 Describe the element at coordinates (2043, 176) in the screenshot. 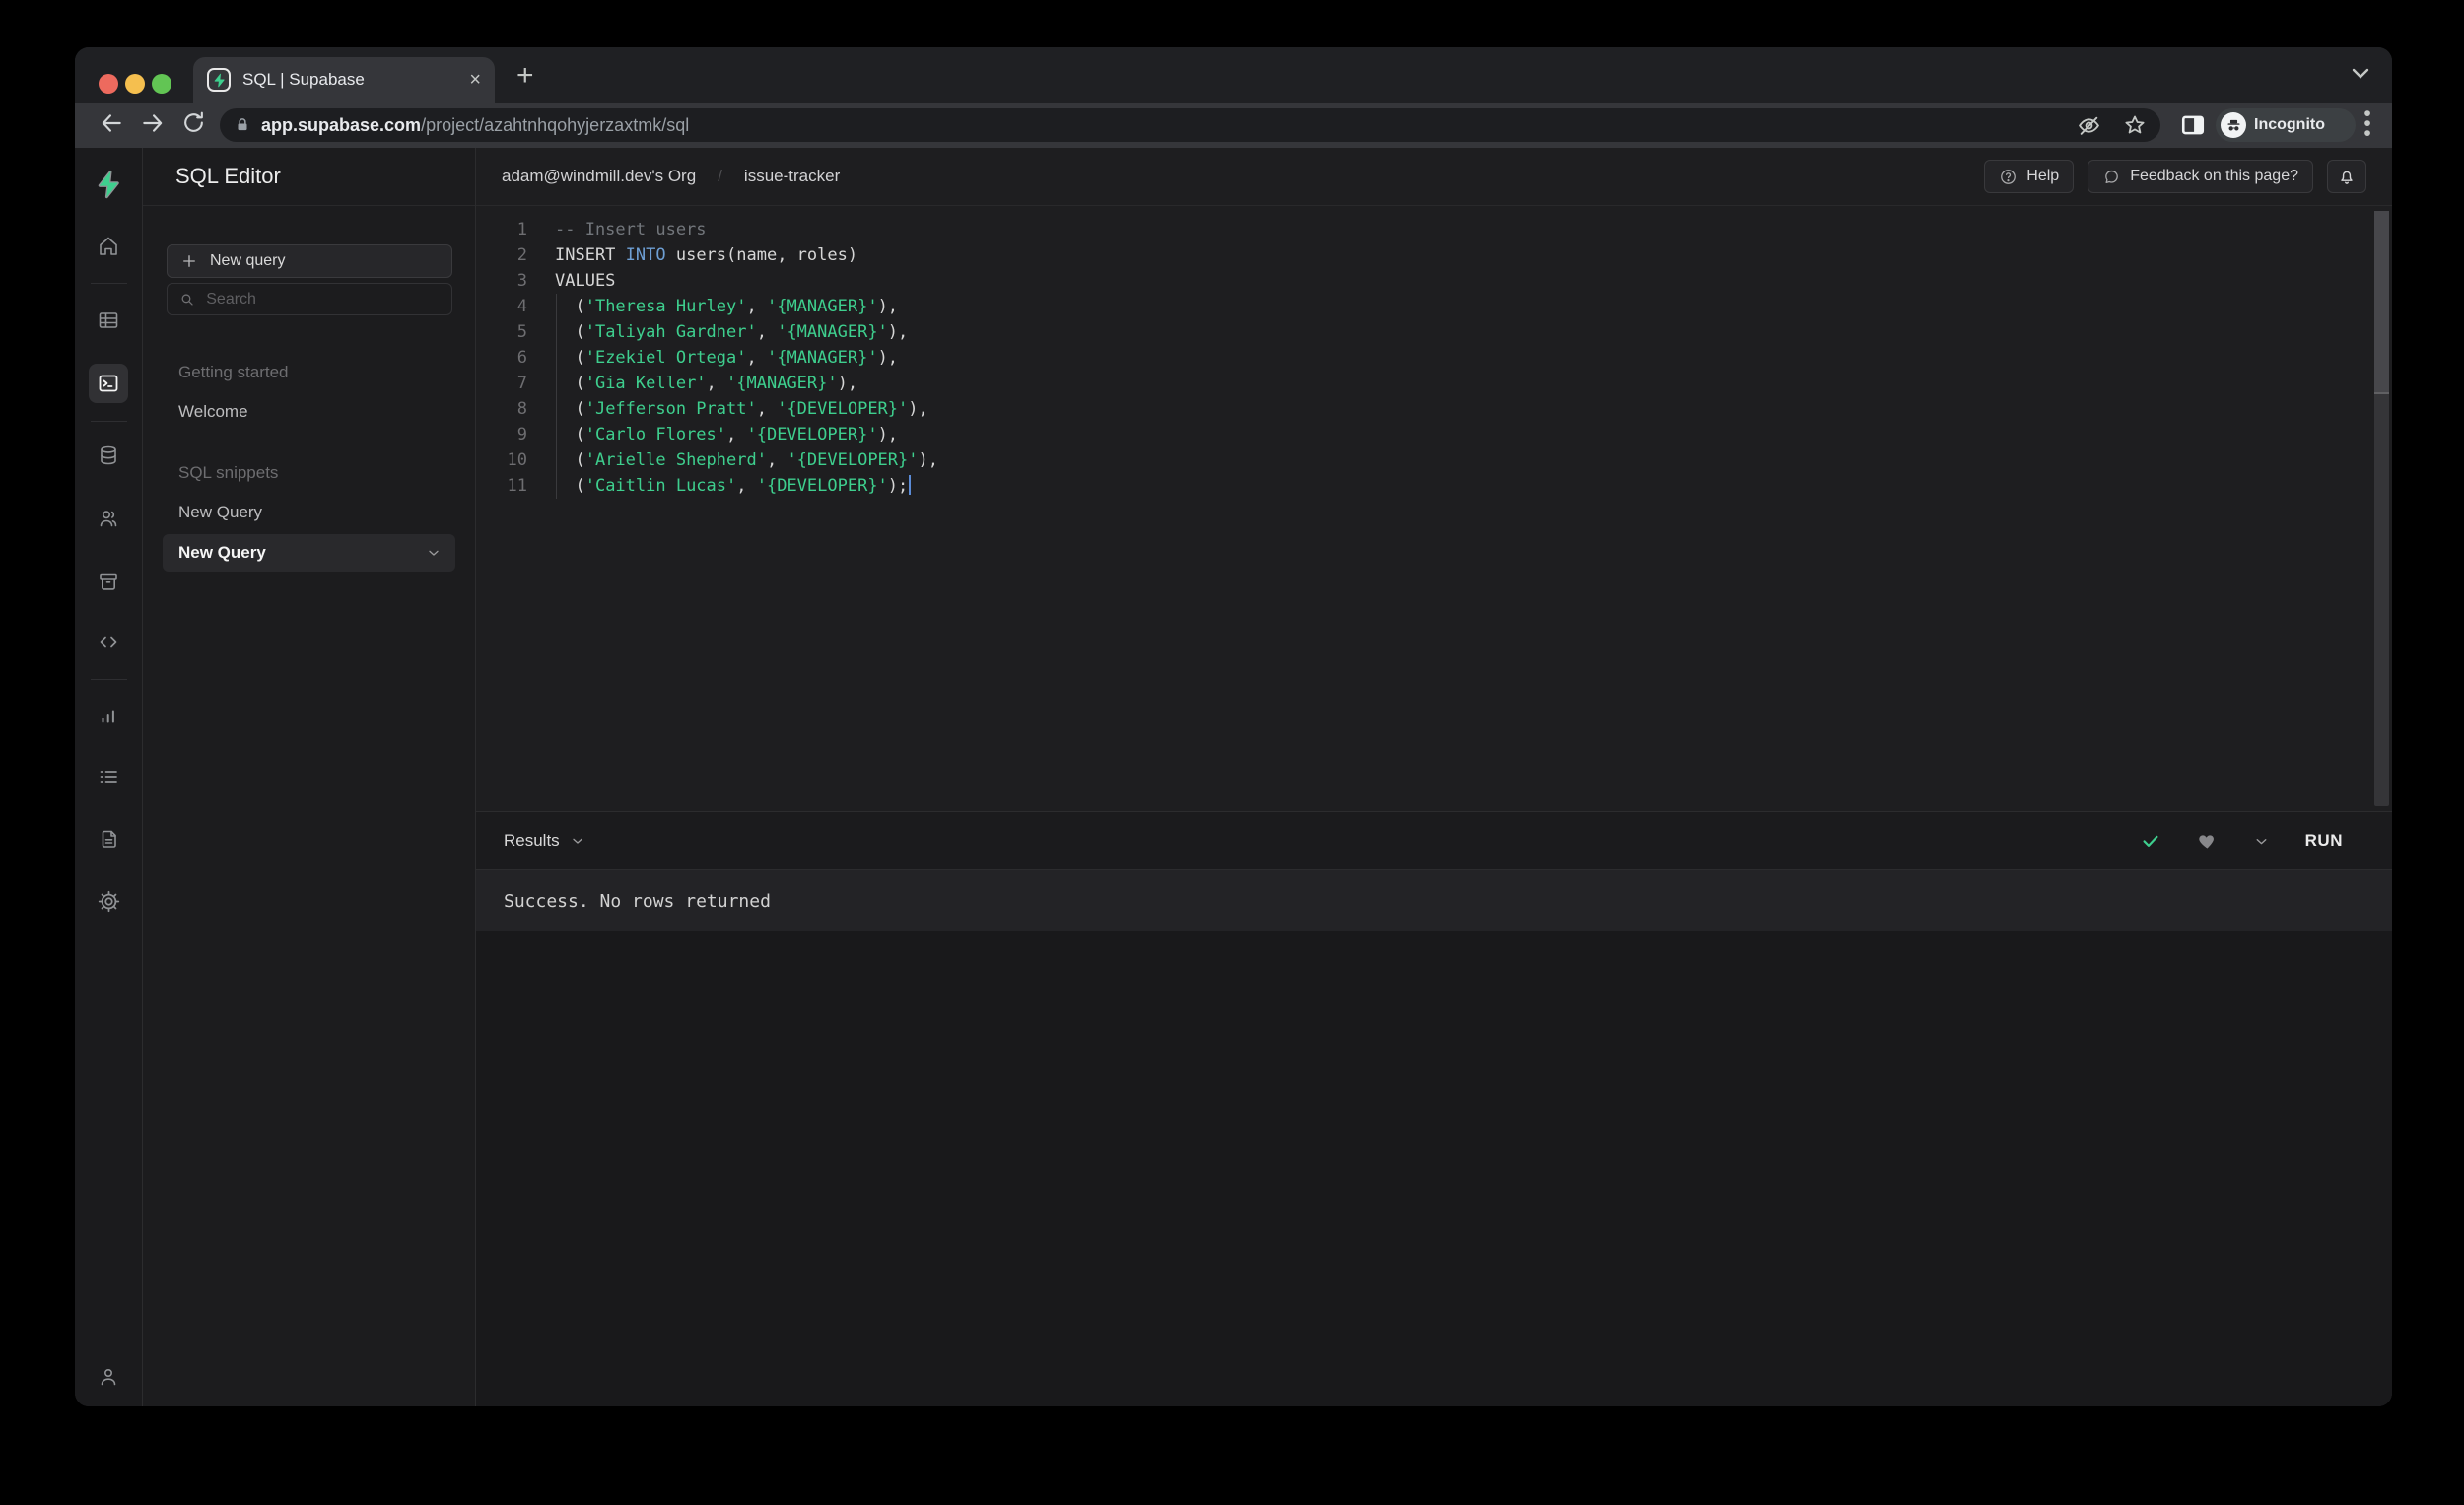

I see `help-button-label: Help` at that location.